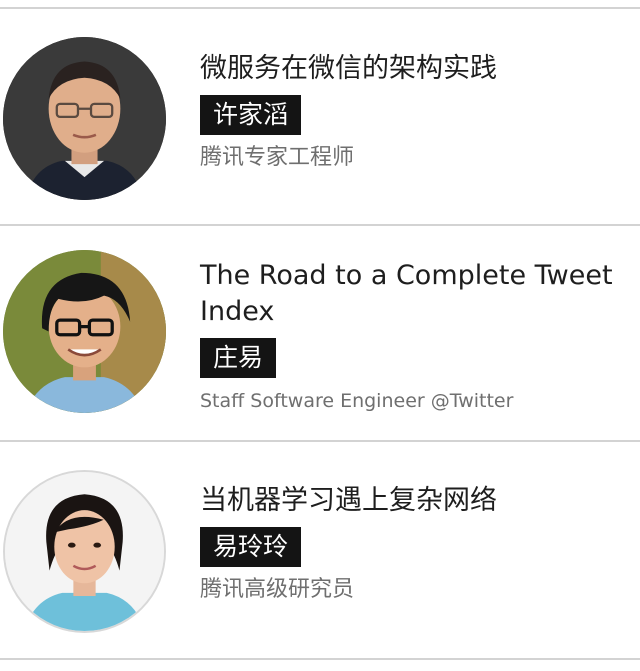 This screenshot has height=671, width=640. What do you see at coordinates (251, 547) in the screenshot?
I see `speaker-name-badge: 易玲玲` at bounding box center [251, 547].